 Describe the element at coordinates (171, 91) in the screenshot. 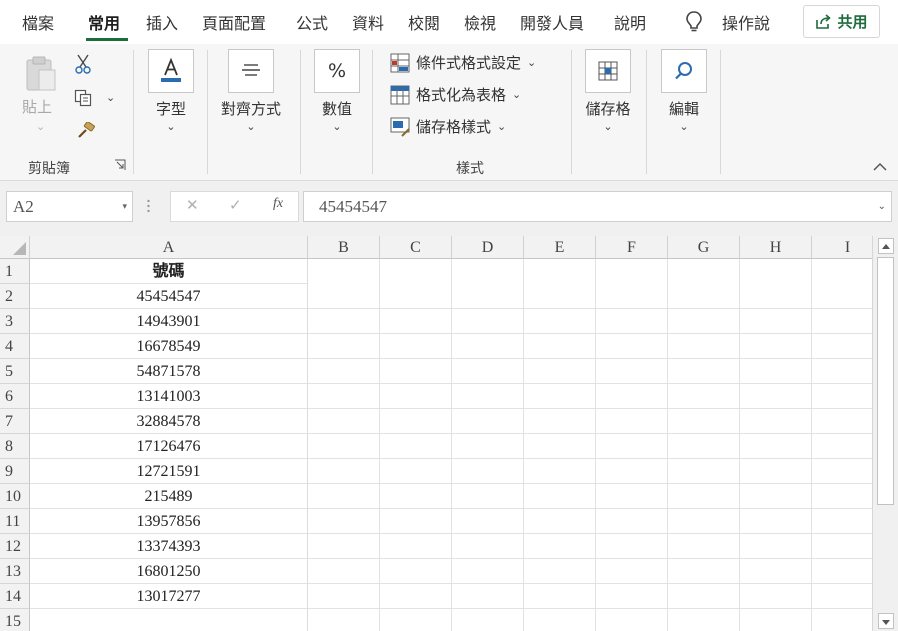

I see `font-button: 字型 ⌄` at that location.